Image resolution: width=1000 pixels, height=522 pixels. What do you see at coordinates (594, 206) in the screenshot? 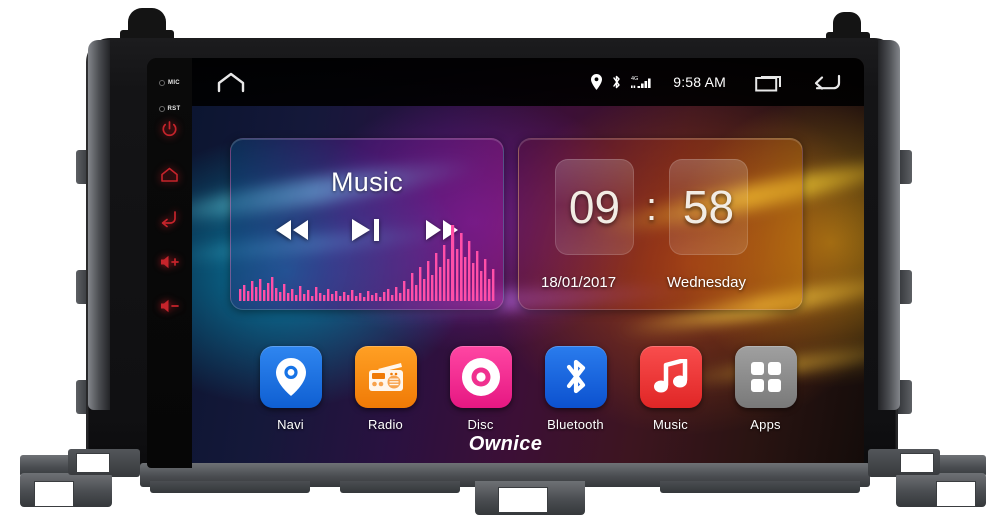
I see `clock-hours: 09` at bounding box center [594, 206].